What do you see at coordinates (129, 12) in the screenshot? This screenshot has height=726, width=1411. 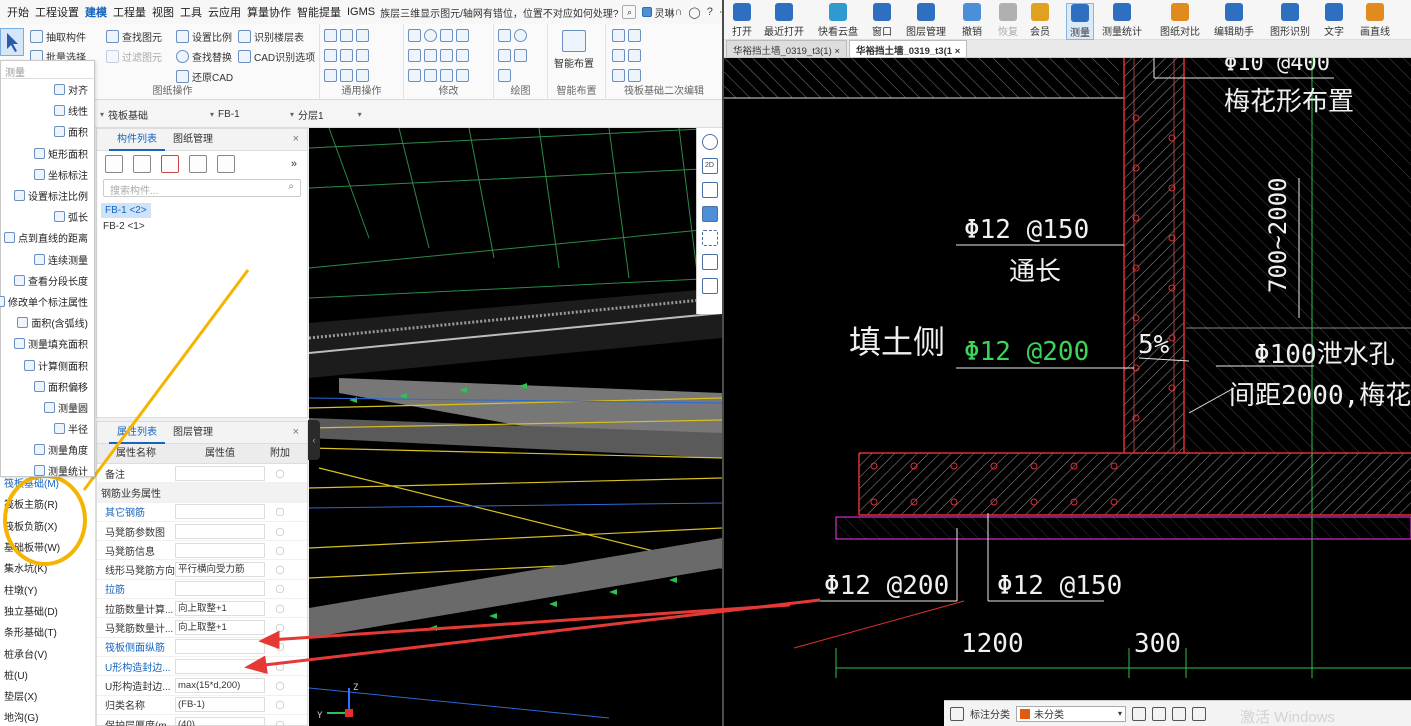 I see `menu-quantity: 工程量` at bounding box center [129, 12].